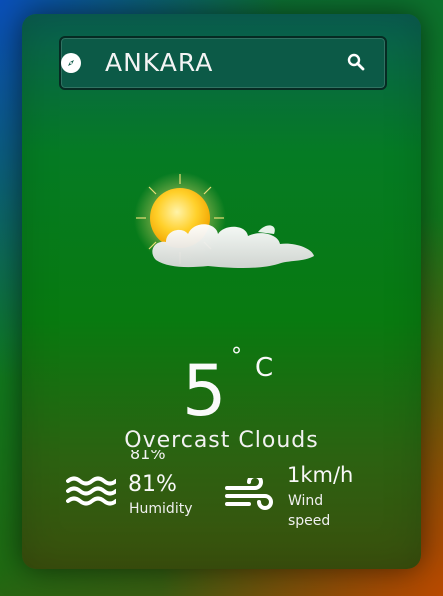 The image size is (443, 596). What do you see at coordinates (223, 229) in the screenshot?
I see `sun-behind-cloud-icon` at bounding box center [223, 229].